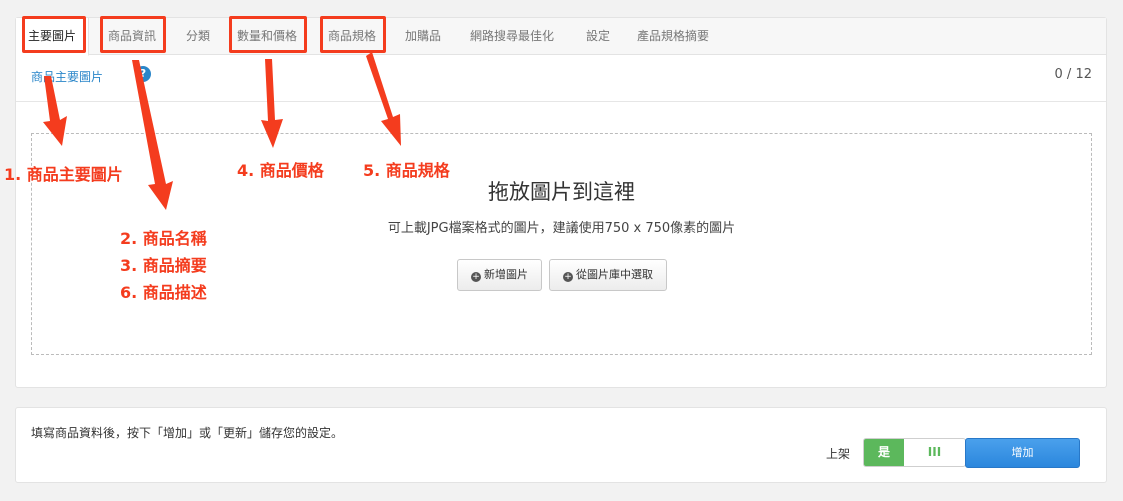  What do you see at coordinates (561, 101) in the screenshot?
I see `divider` at bounding box center [561, 101].